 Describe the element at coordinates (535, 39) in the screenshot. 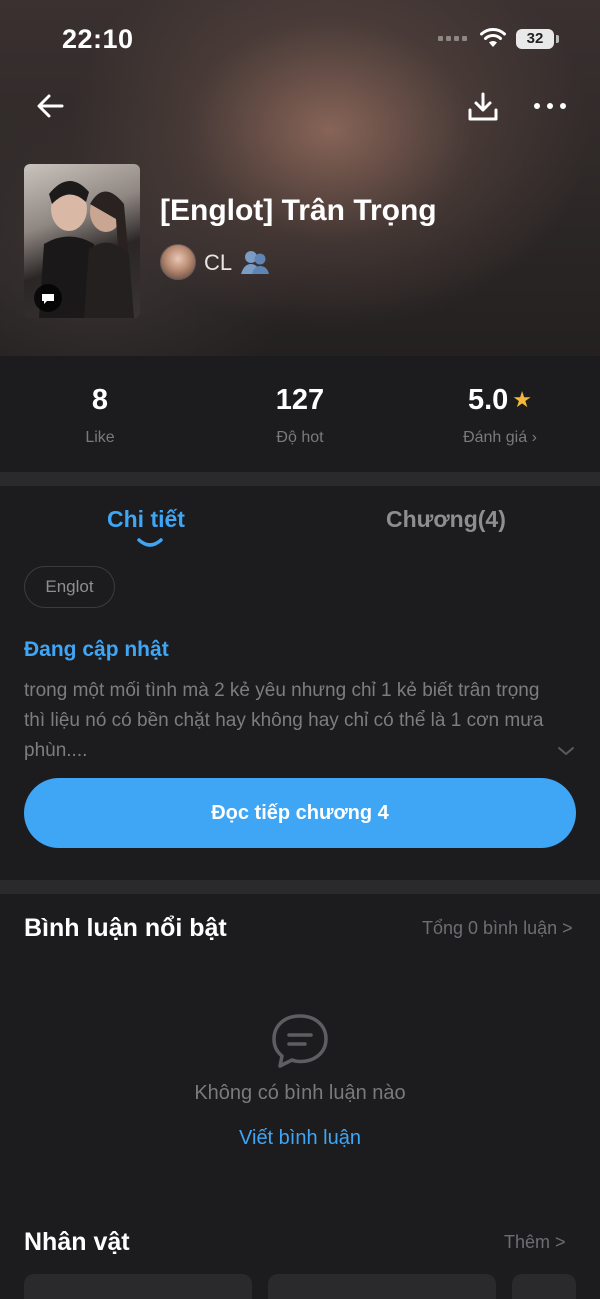

I see `battery-level: 32` at that location.